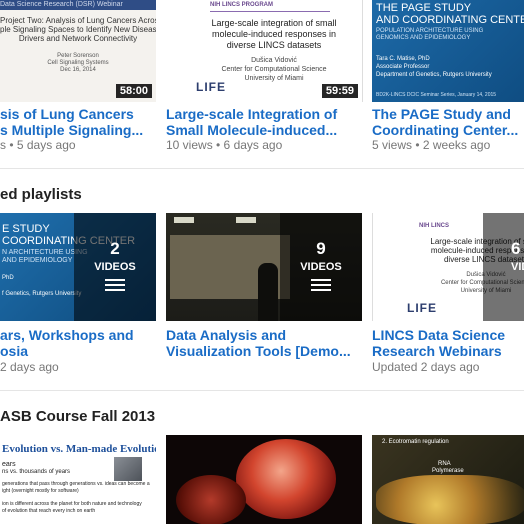  Describe the element at coordinates (40, 491) in the screenshot. I see `thumbnail-slide-line: ight (overnight mostly for software)` at that location.